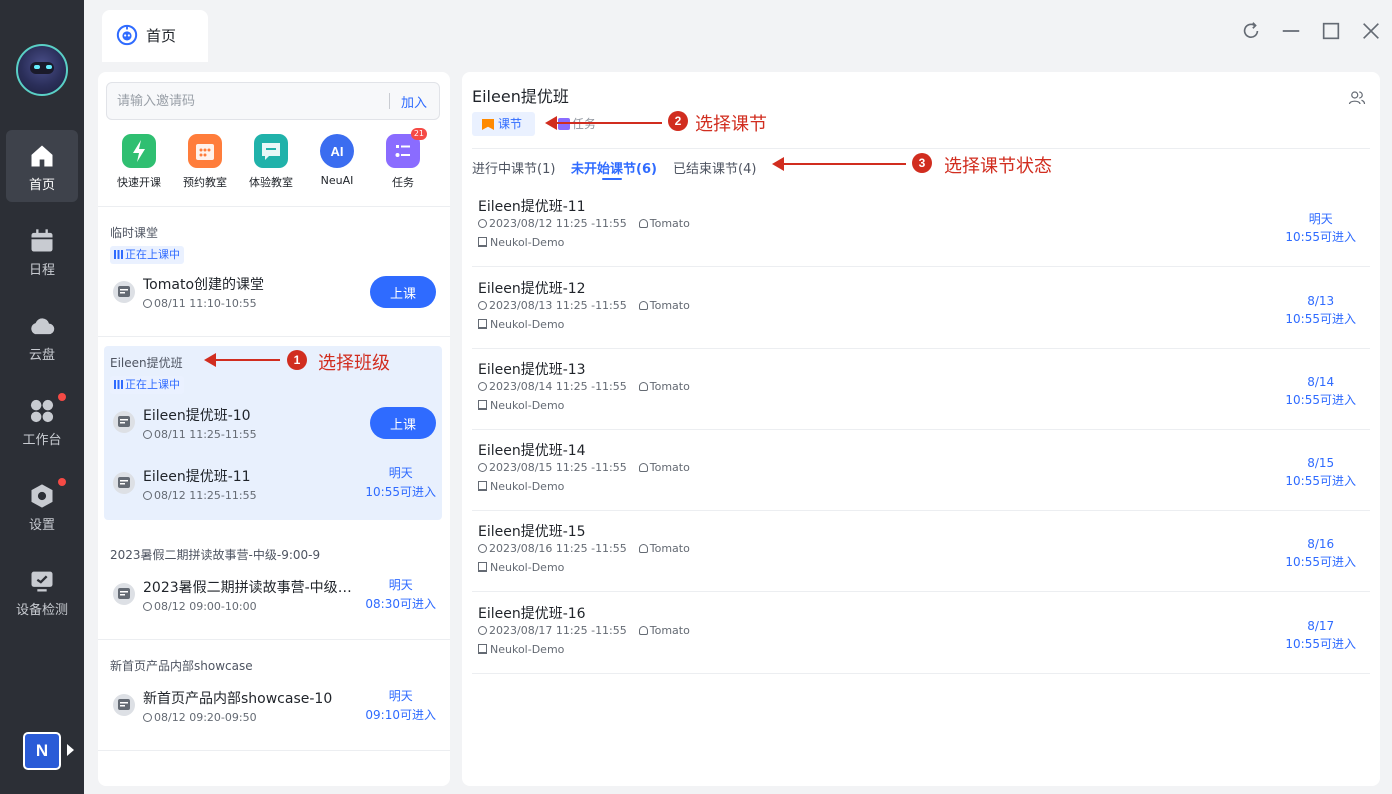 The height and width of the screenshot is (794, 1392). I want to click on trial-classroom-button: 体验教室, so click(271, 162).